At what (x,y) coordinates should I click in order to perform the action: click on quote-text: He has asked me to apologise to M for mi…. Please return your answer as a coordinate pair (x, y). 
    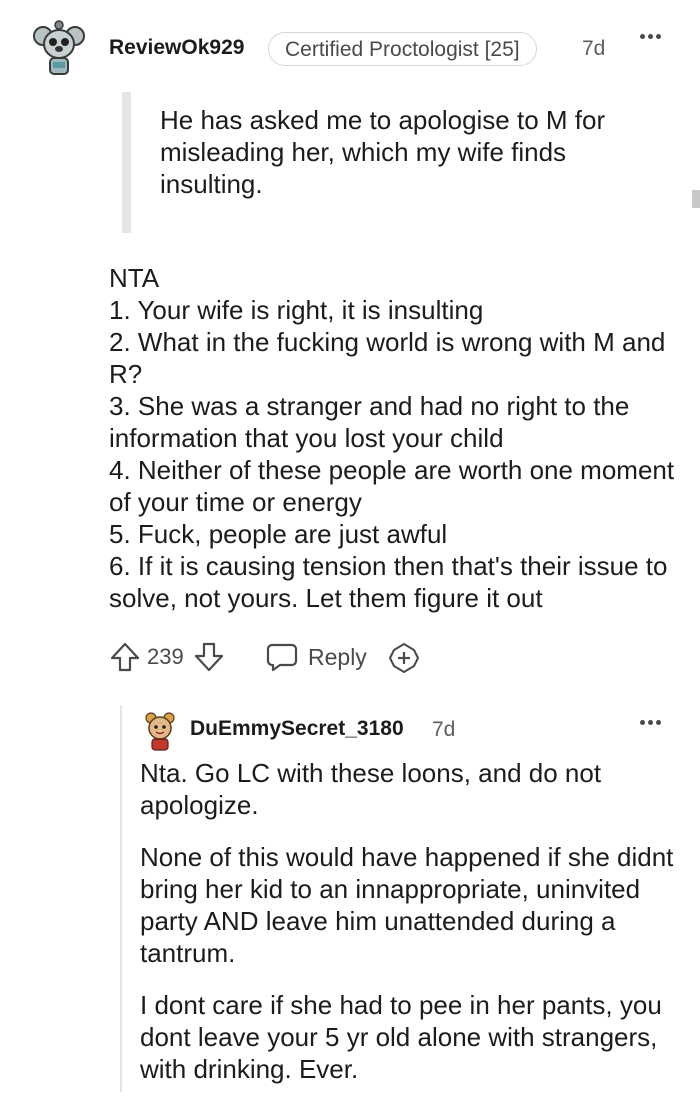
    Looking at the image, I should click on (383, 152).